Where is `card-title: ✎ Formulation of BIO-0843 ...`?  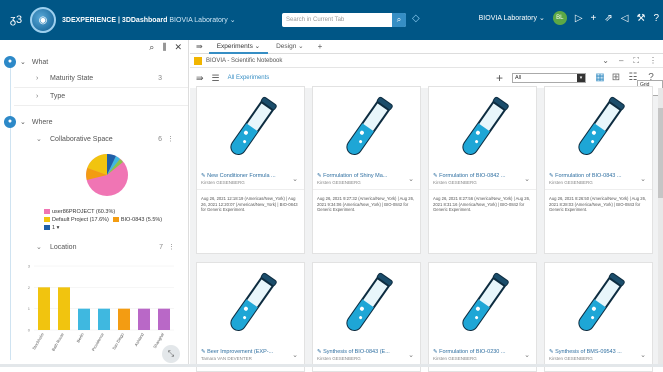
card-title: ✎ Formulation of BIO-0843 ... is located at coordinates (598, 175).